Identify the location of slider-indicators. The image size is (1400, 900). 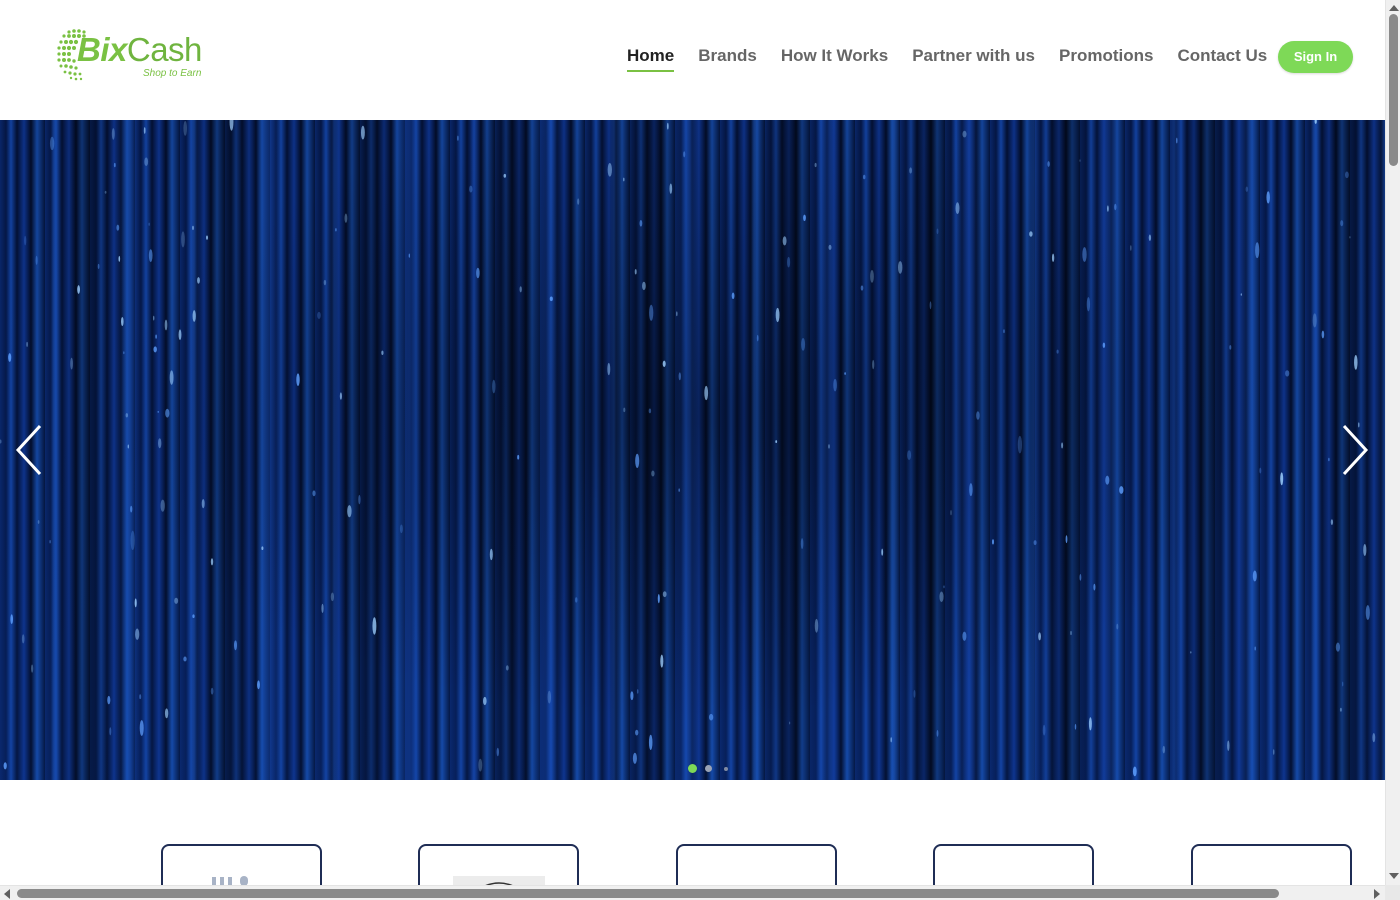
(712, 768).